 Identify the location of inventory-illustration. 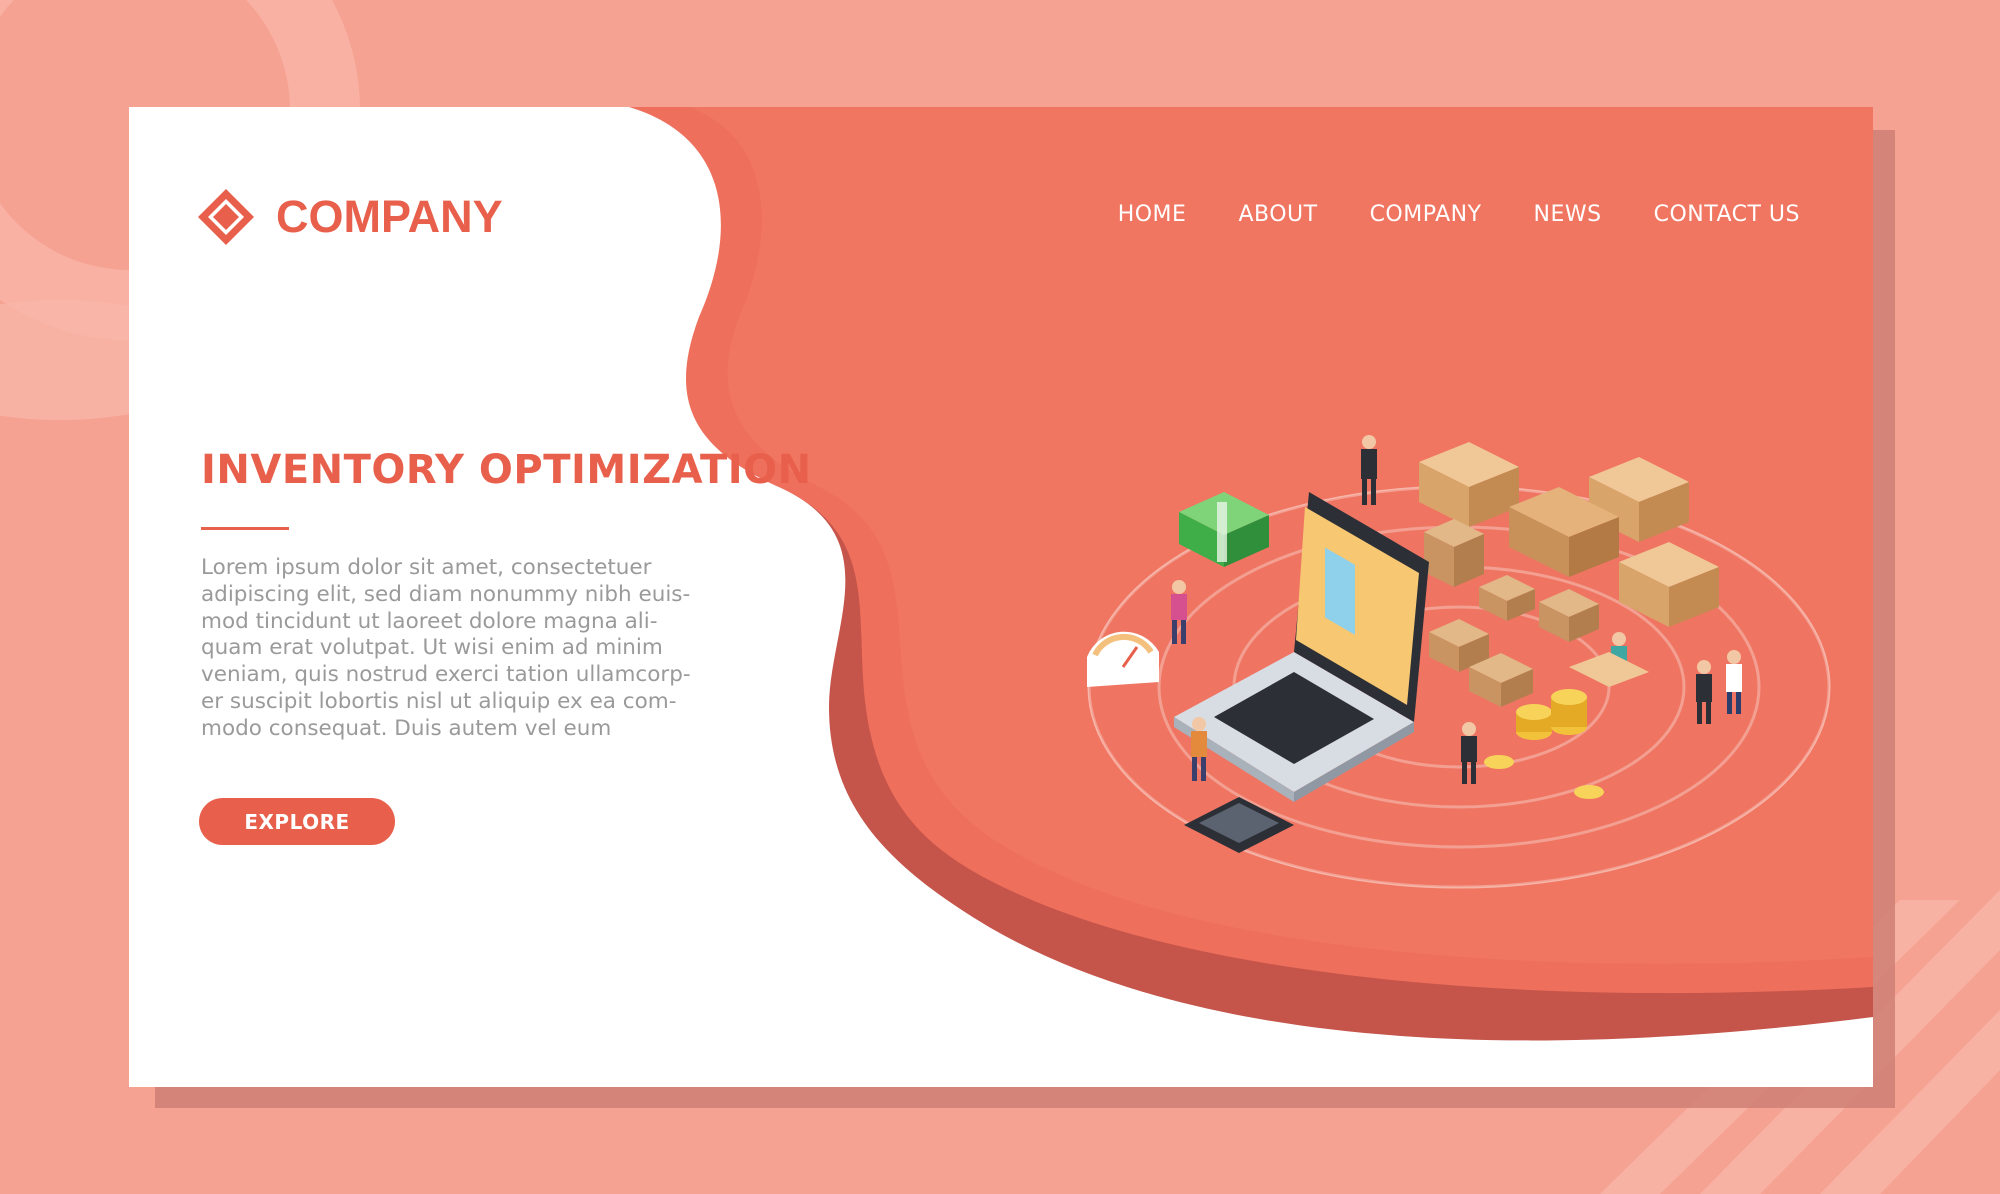
(1459, 662).